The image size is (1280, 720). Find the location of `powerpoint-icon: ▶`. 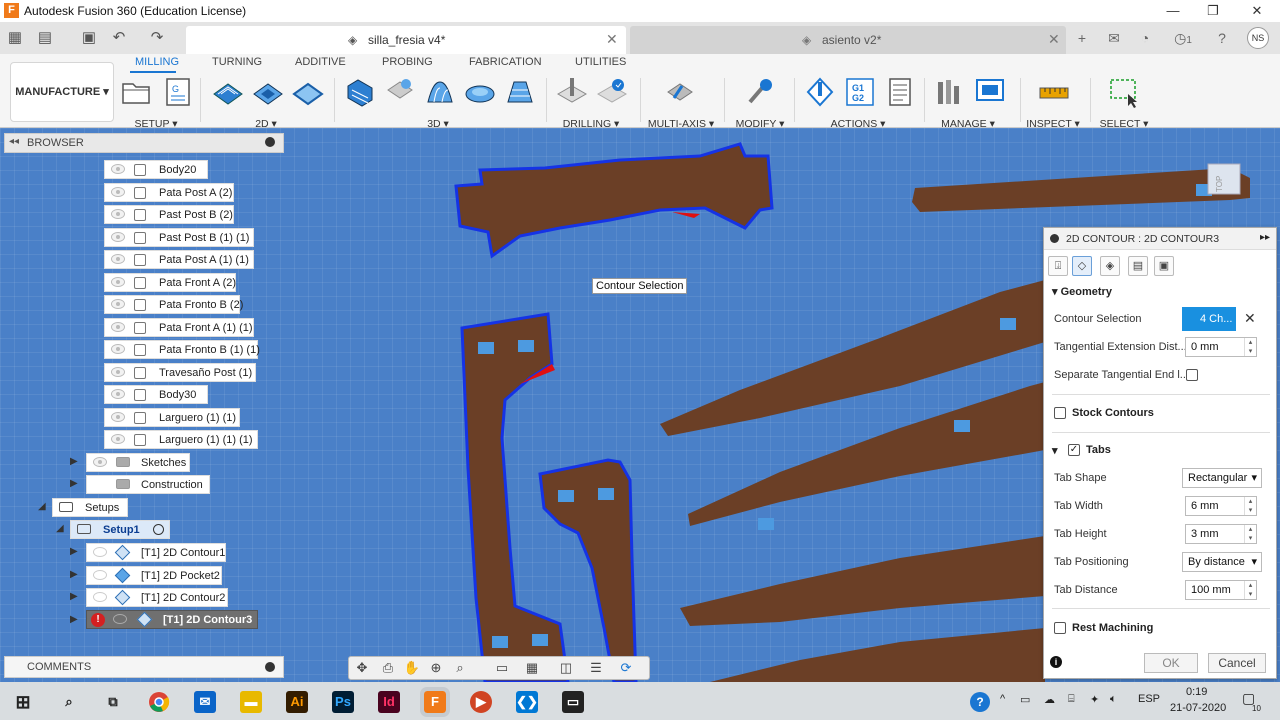

powerpoint-icon: ▶ is located at coordinates (481, 702).